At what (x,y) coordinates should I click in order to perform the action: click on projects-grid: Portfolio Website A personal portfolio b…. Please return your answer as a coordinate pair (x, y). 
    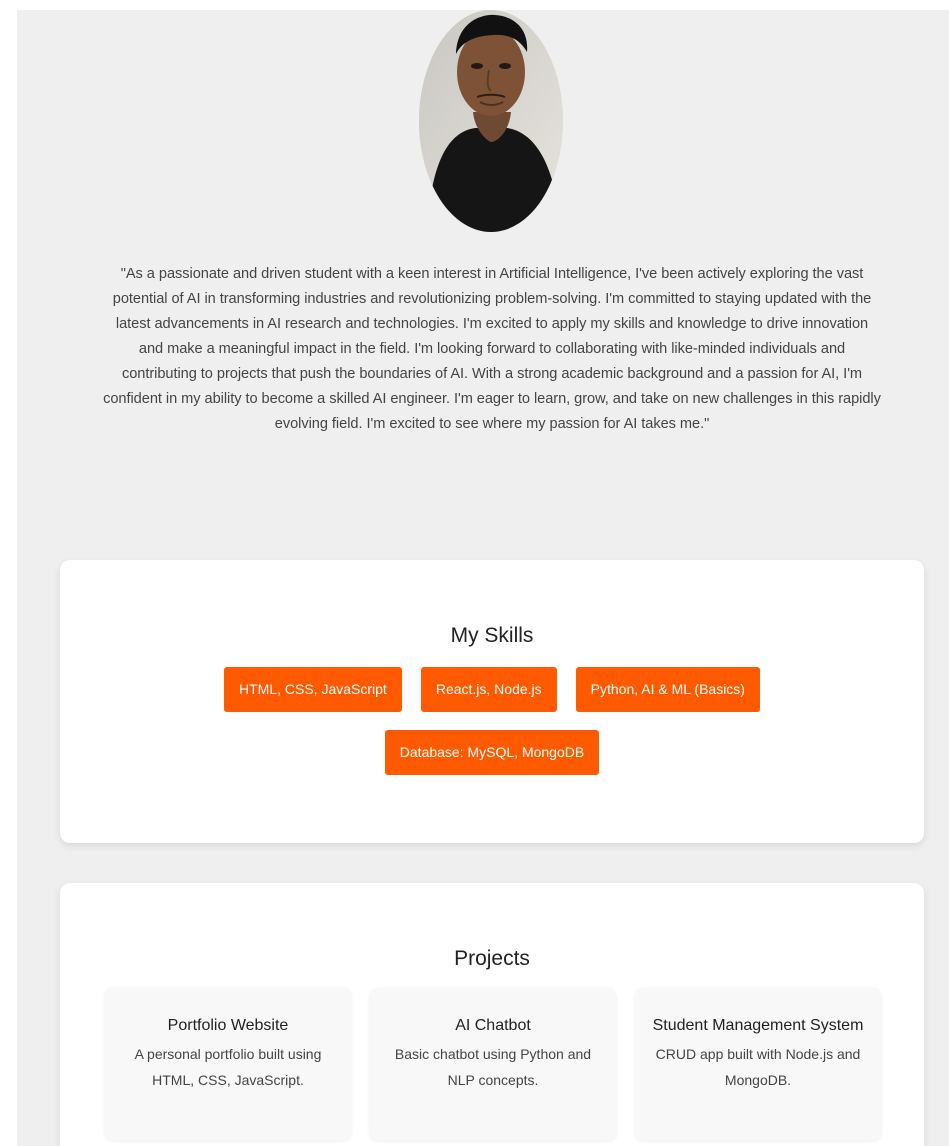
    Looking at the image, I should click on (493, 1064).